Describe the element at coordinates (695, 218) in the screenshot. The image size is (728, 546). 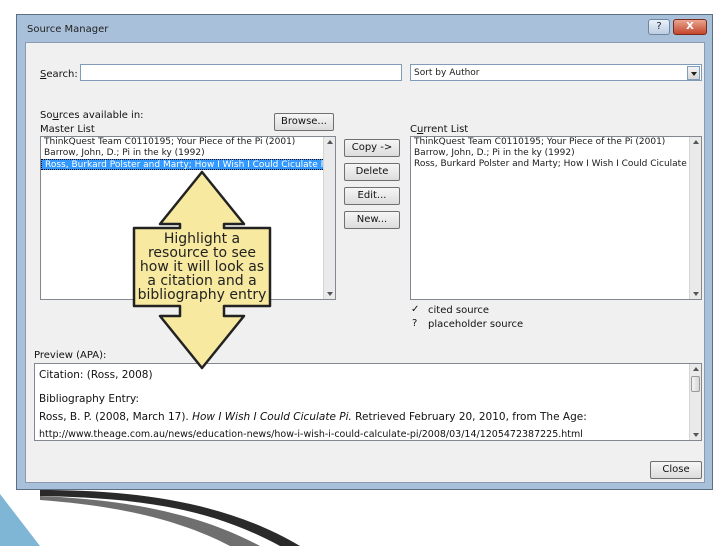
I see `current-list-scrollbar` at that location.